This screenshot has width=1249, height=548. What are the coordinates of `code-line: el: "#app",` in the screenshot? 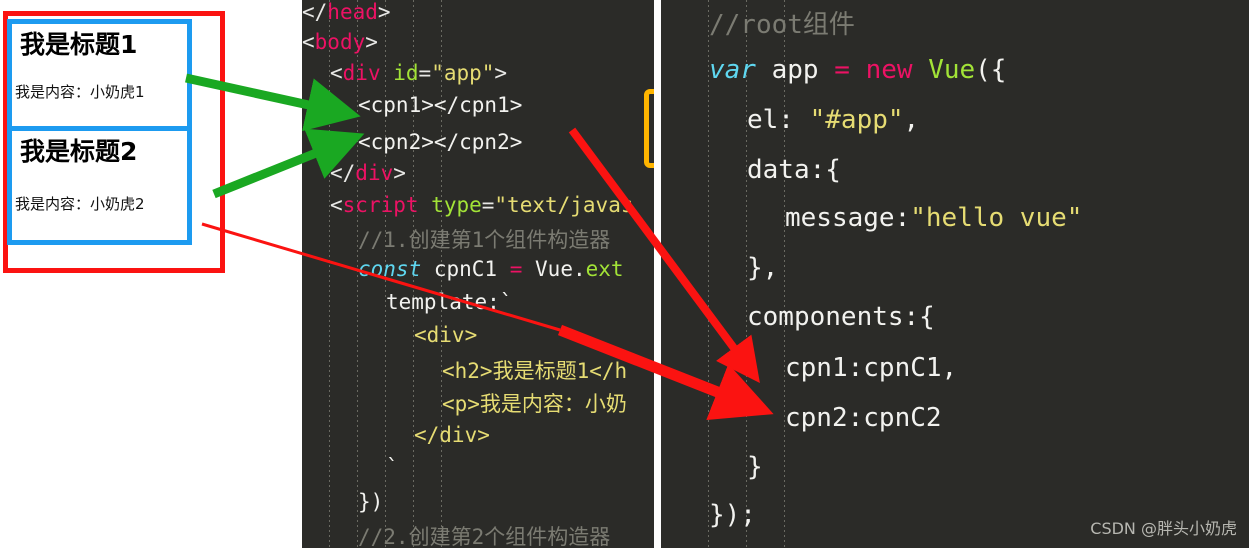 It's located at (833, 120).